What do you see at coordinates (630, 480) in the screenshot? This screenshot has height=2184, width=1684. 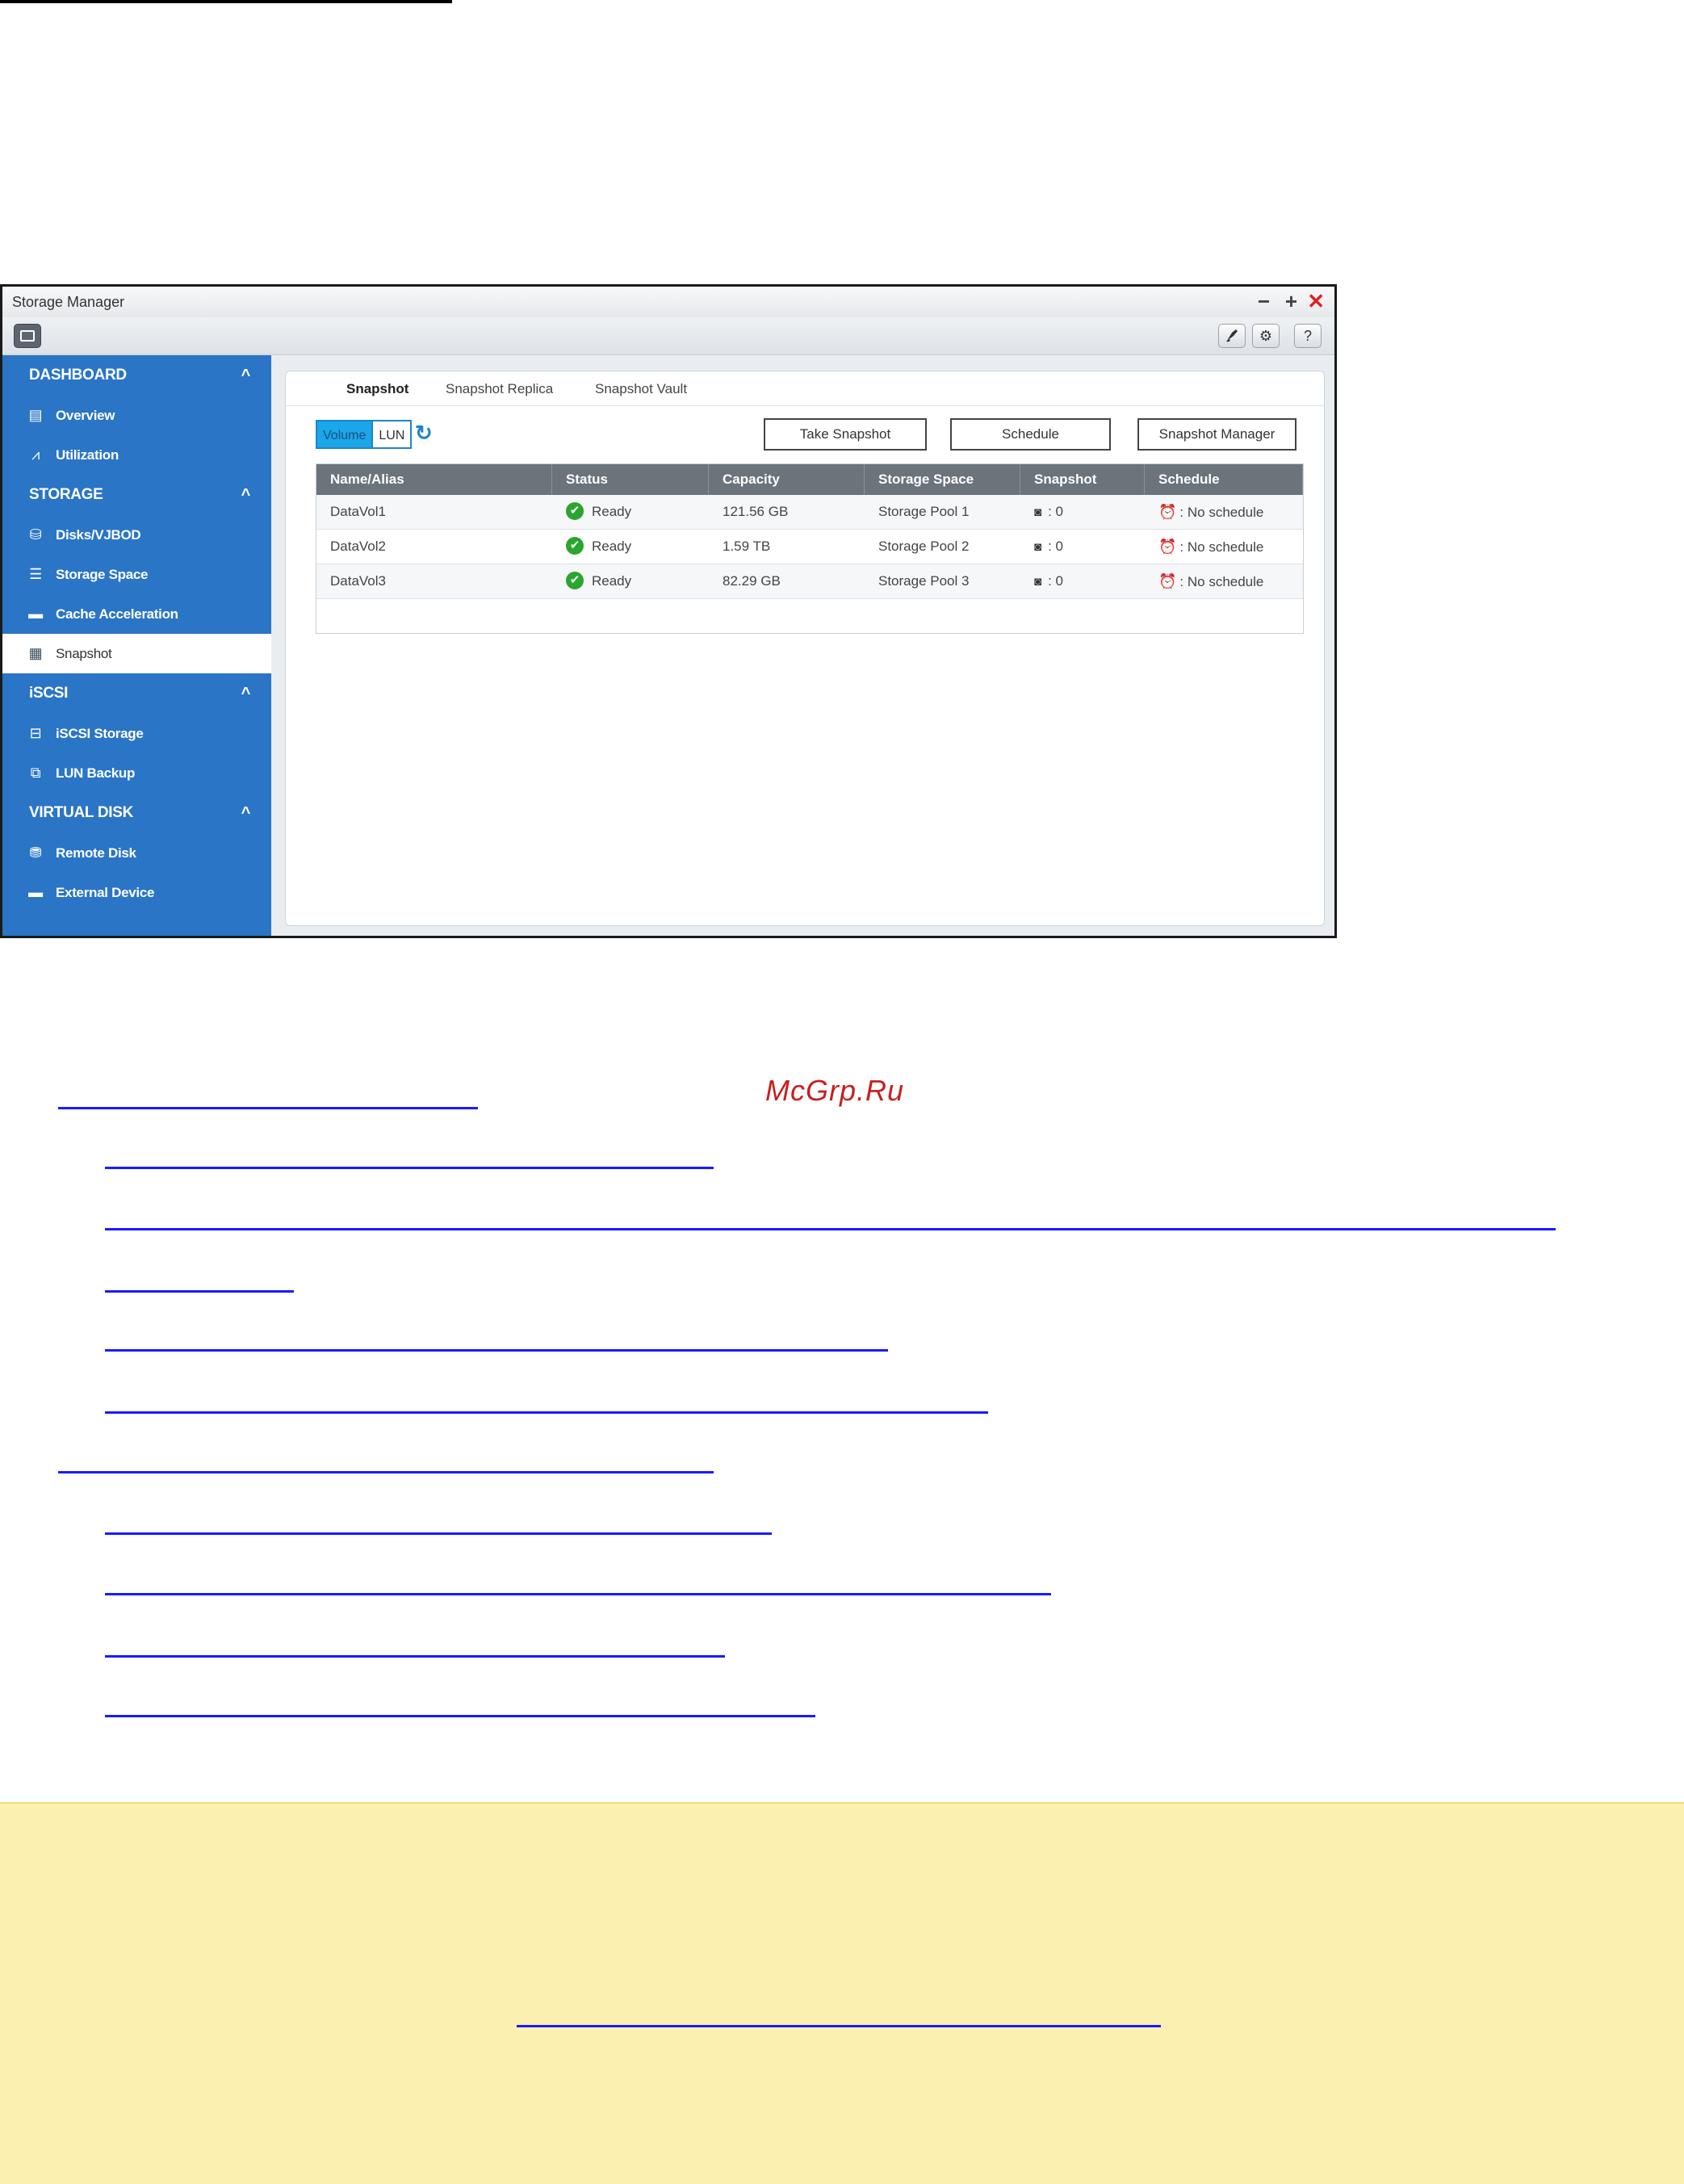 I see `column-header: Status` at bounding box center [630, 480].